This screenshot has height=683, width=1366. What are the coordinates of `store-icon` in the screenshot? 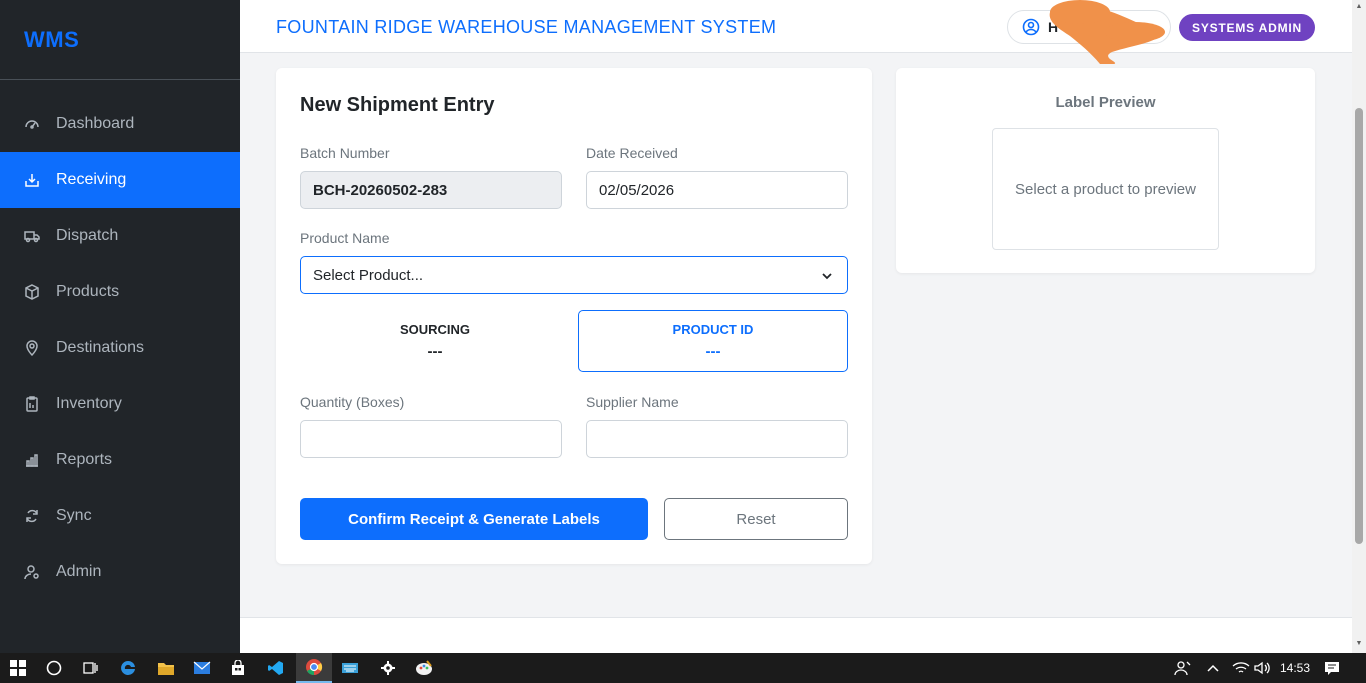 It's located at (238, 668).